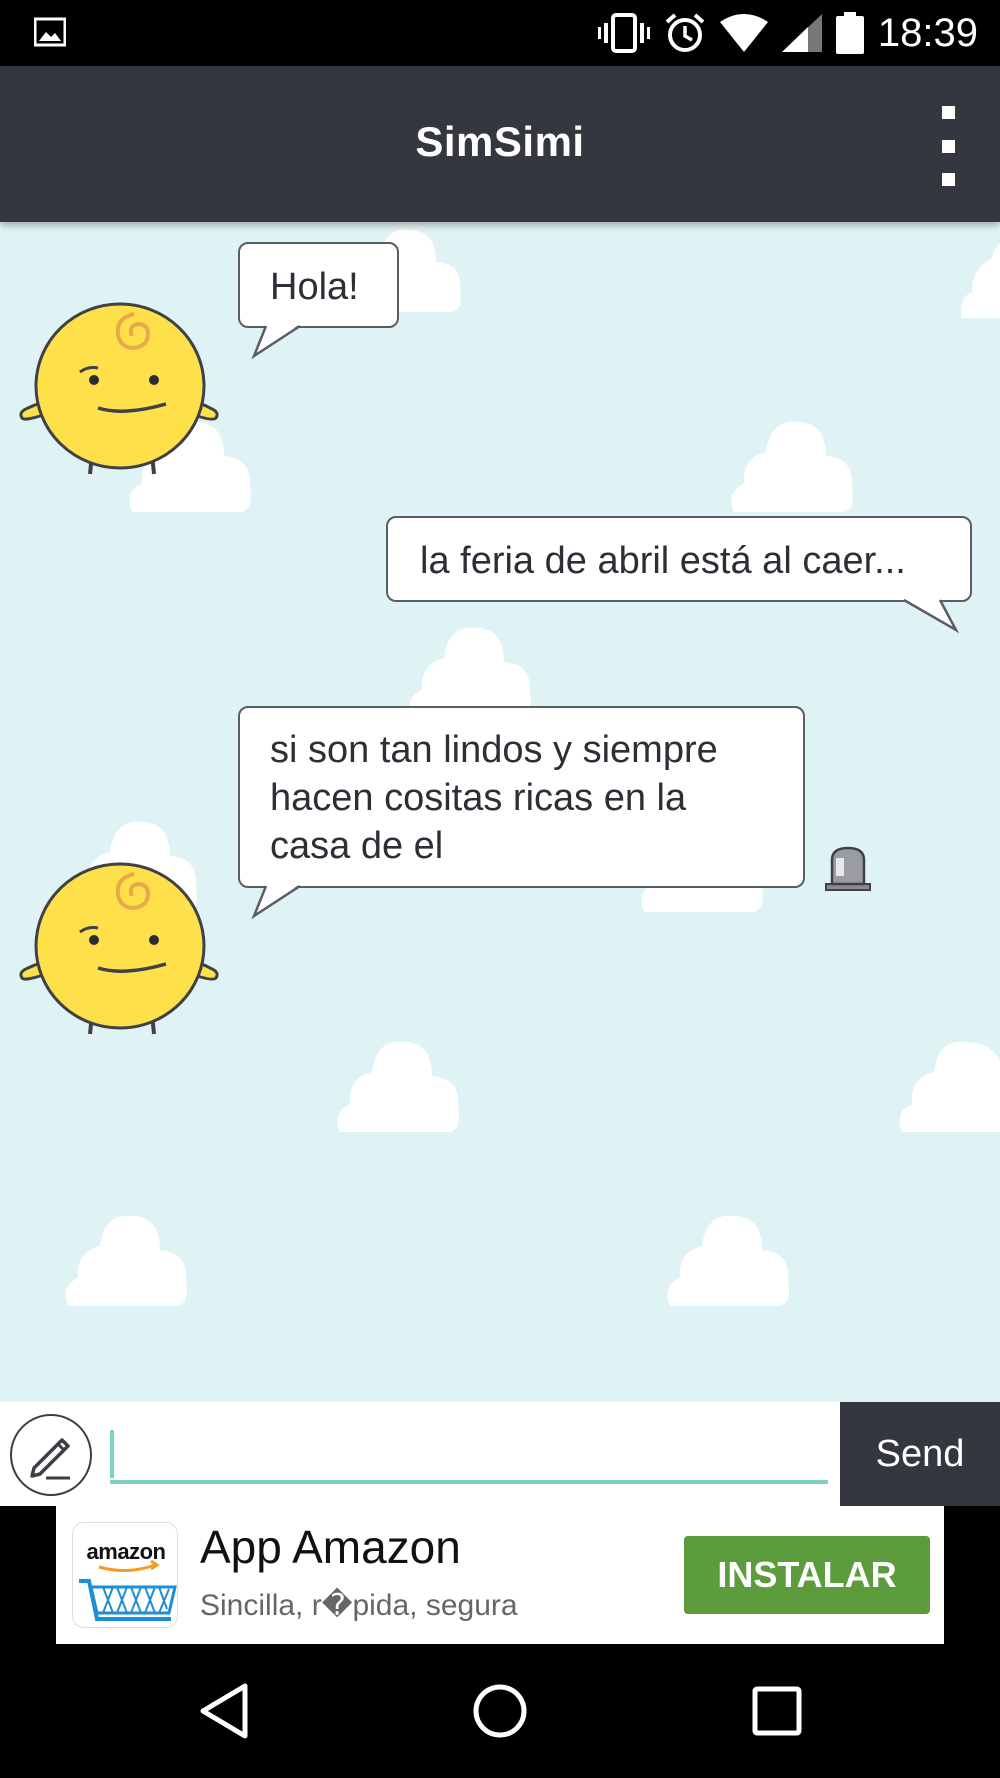 This screenshot has width=1000, height=1778. Describe the element at coordinates (50, 32) in the screenshot. I see `image-notification-icon` at that location.